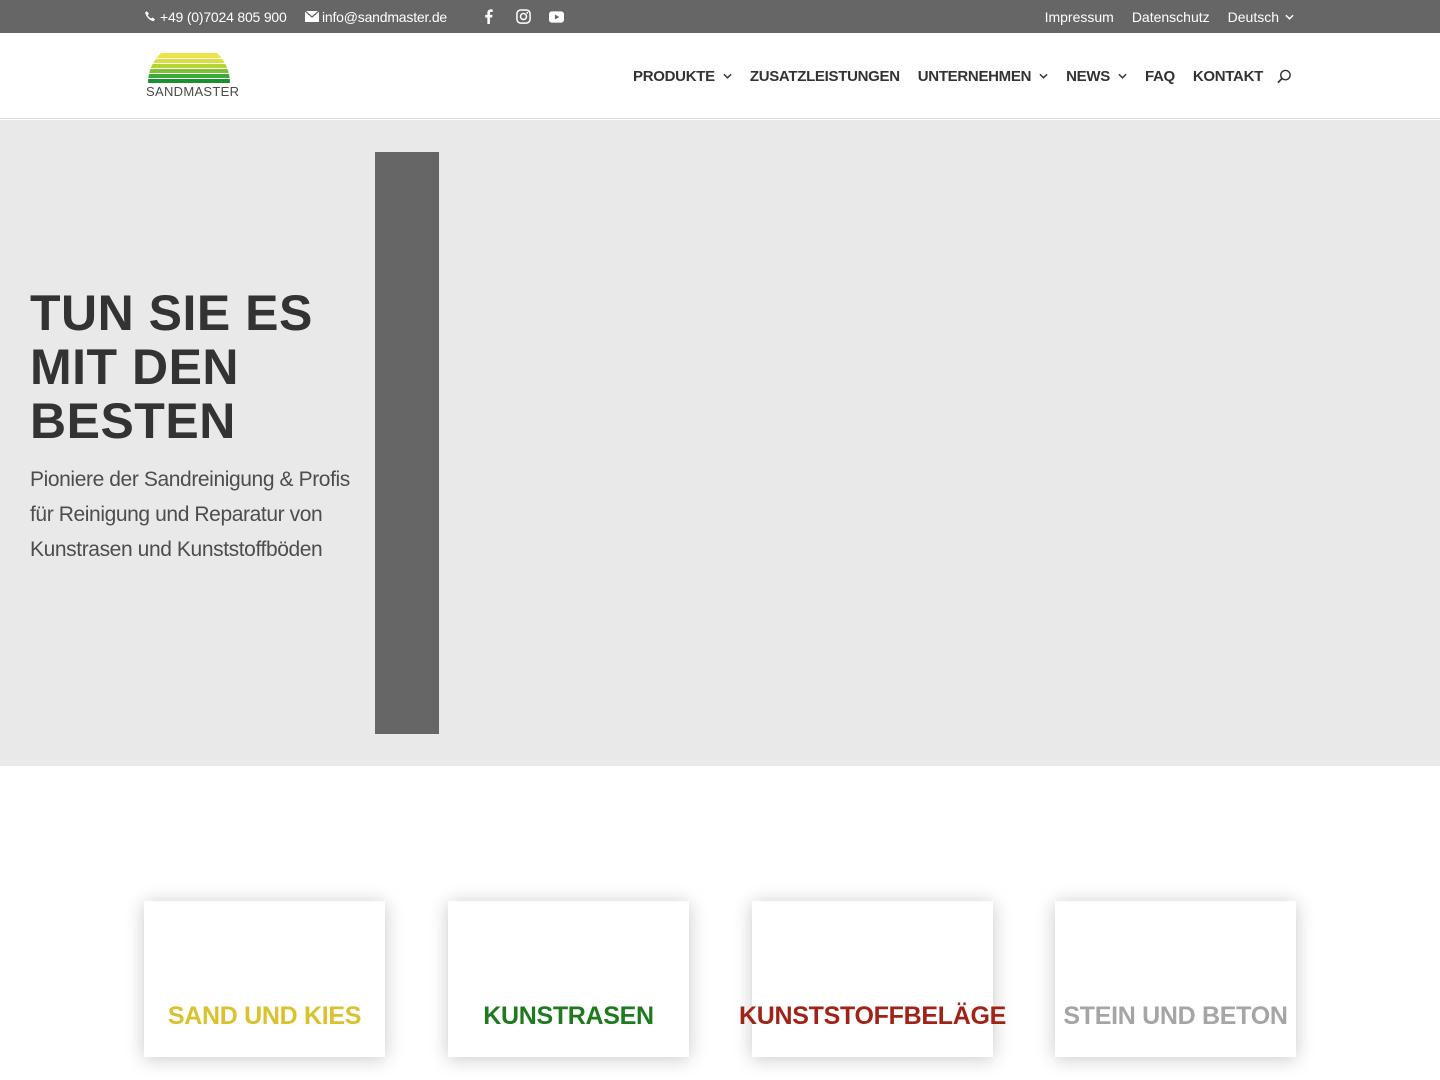  What do you see at coordinates (872, 979) in the screenshot?
I see `category-card-kunststoffbelaege: KUNSTSTOFFBELÄGE` at bounding box center [872, 979].